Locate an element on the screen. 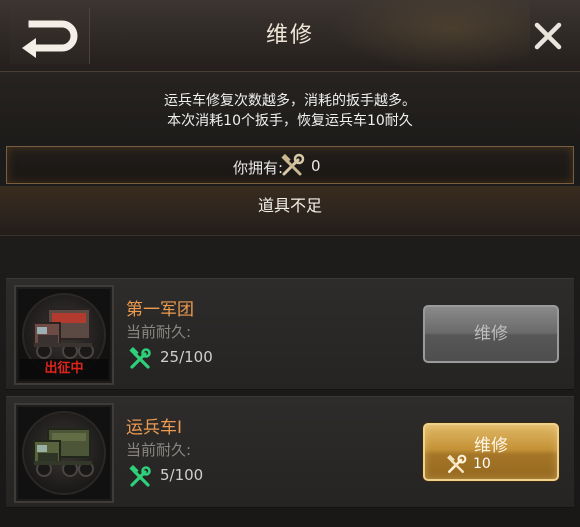 Image resolution: width=580 pixels, height=527 pixels. repair-cost: 10 is located at coordinates (482, 464).